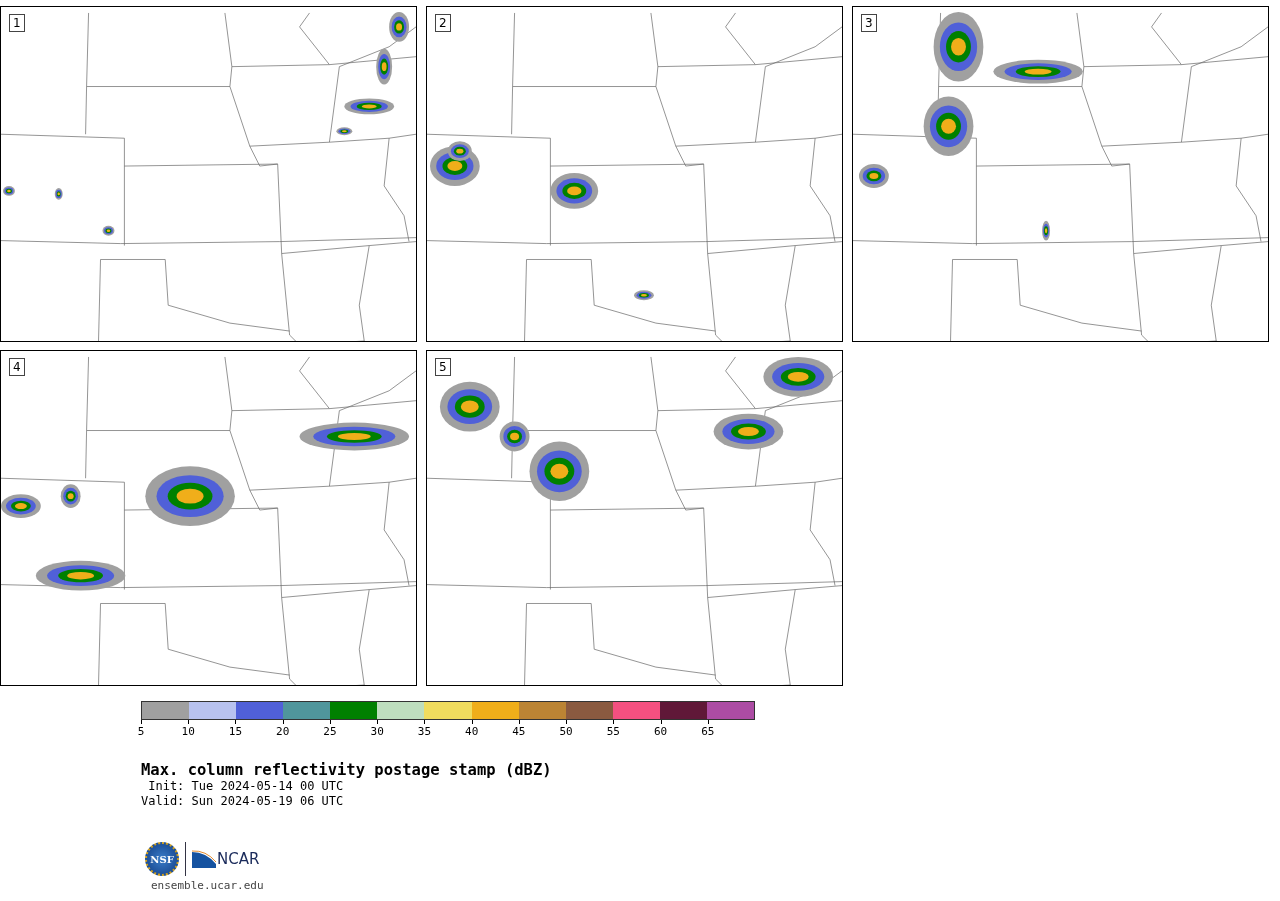 This screenshot has width=1280, height=901. What do you see at coordinates (226, 859) in the screenshot?
I see `ncar-logo: NCAR` at bounding box center [226, 859].